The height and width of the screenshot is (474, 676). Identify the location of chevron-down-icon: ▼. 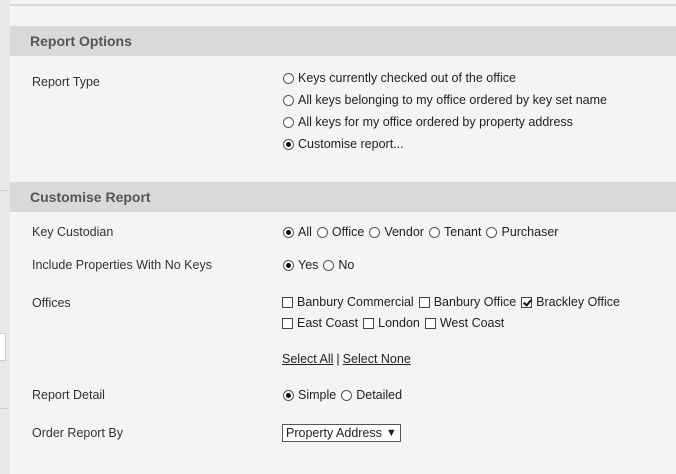
(391, 433).